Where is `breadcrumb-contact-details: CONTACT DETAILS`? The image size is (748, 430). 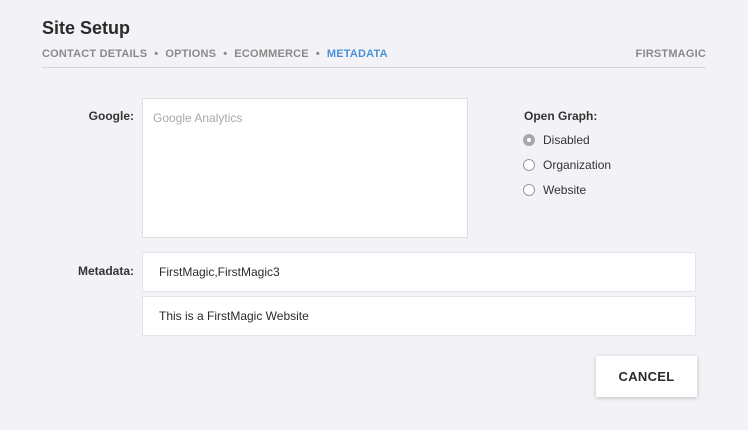 breadcrumb-contact-details: CONTACT DETAILS is located at coordinates (94, 54).